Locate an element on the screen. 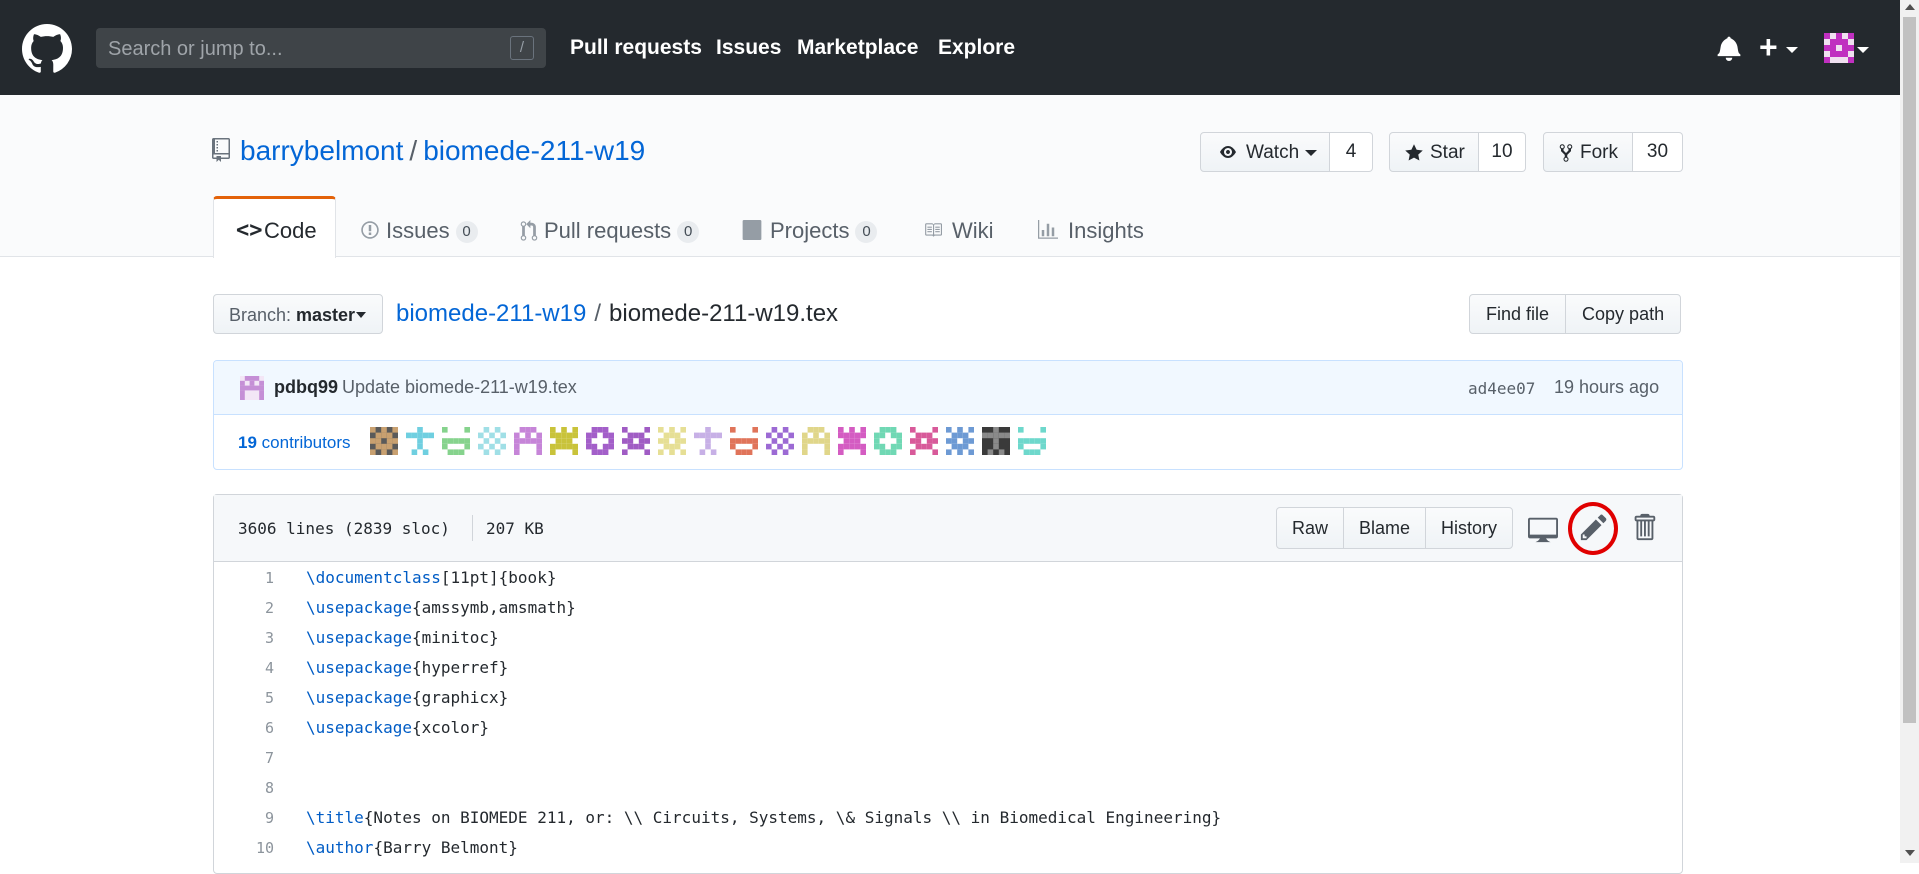 The height and width of the screenshot is (874, 1919). tab-insights-label: Insights is located at coordinates (1106, 230).